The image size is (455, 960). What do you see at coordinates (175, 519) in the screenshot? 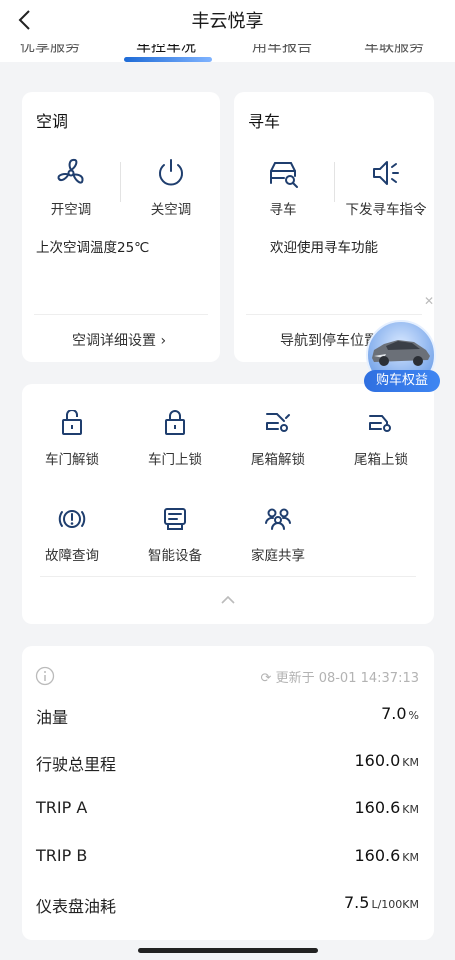
I see `smart-device-icon` at bounding box center [175, 519].